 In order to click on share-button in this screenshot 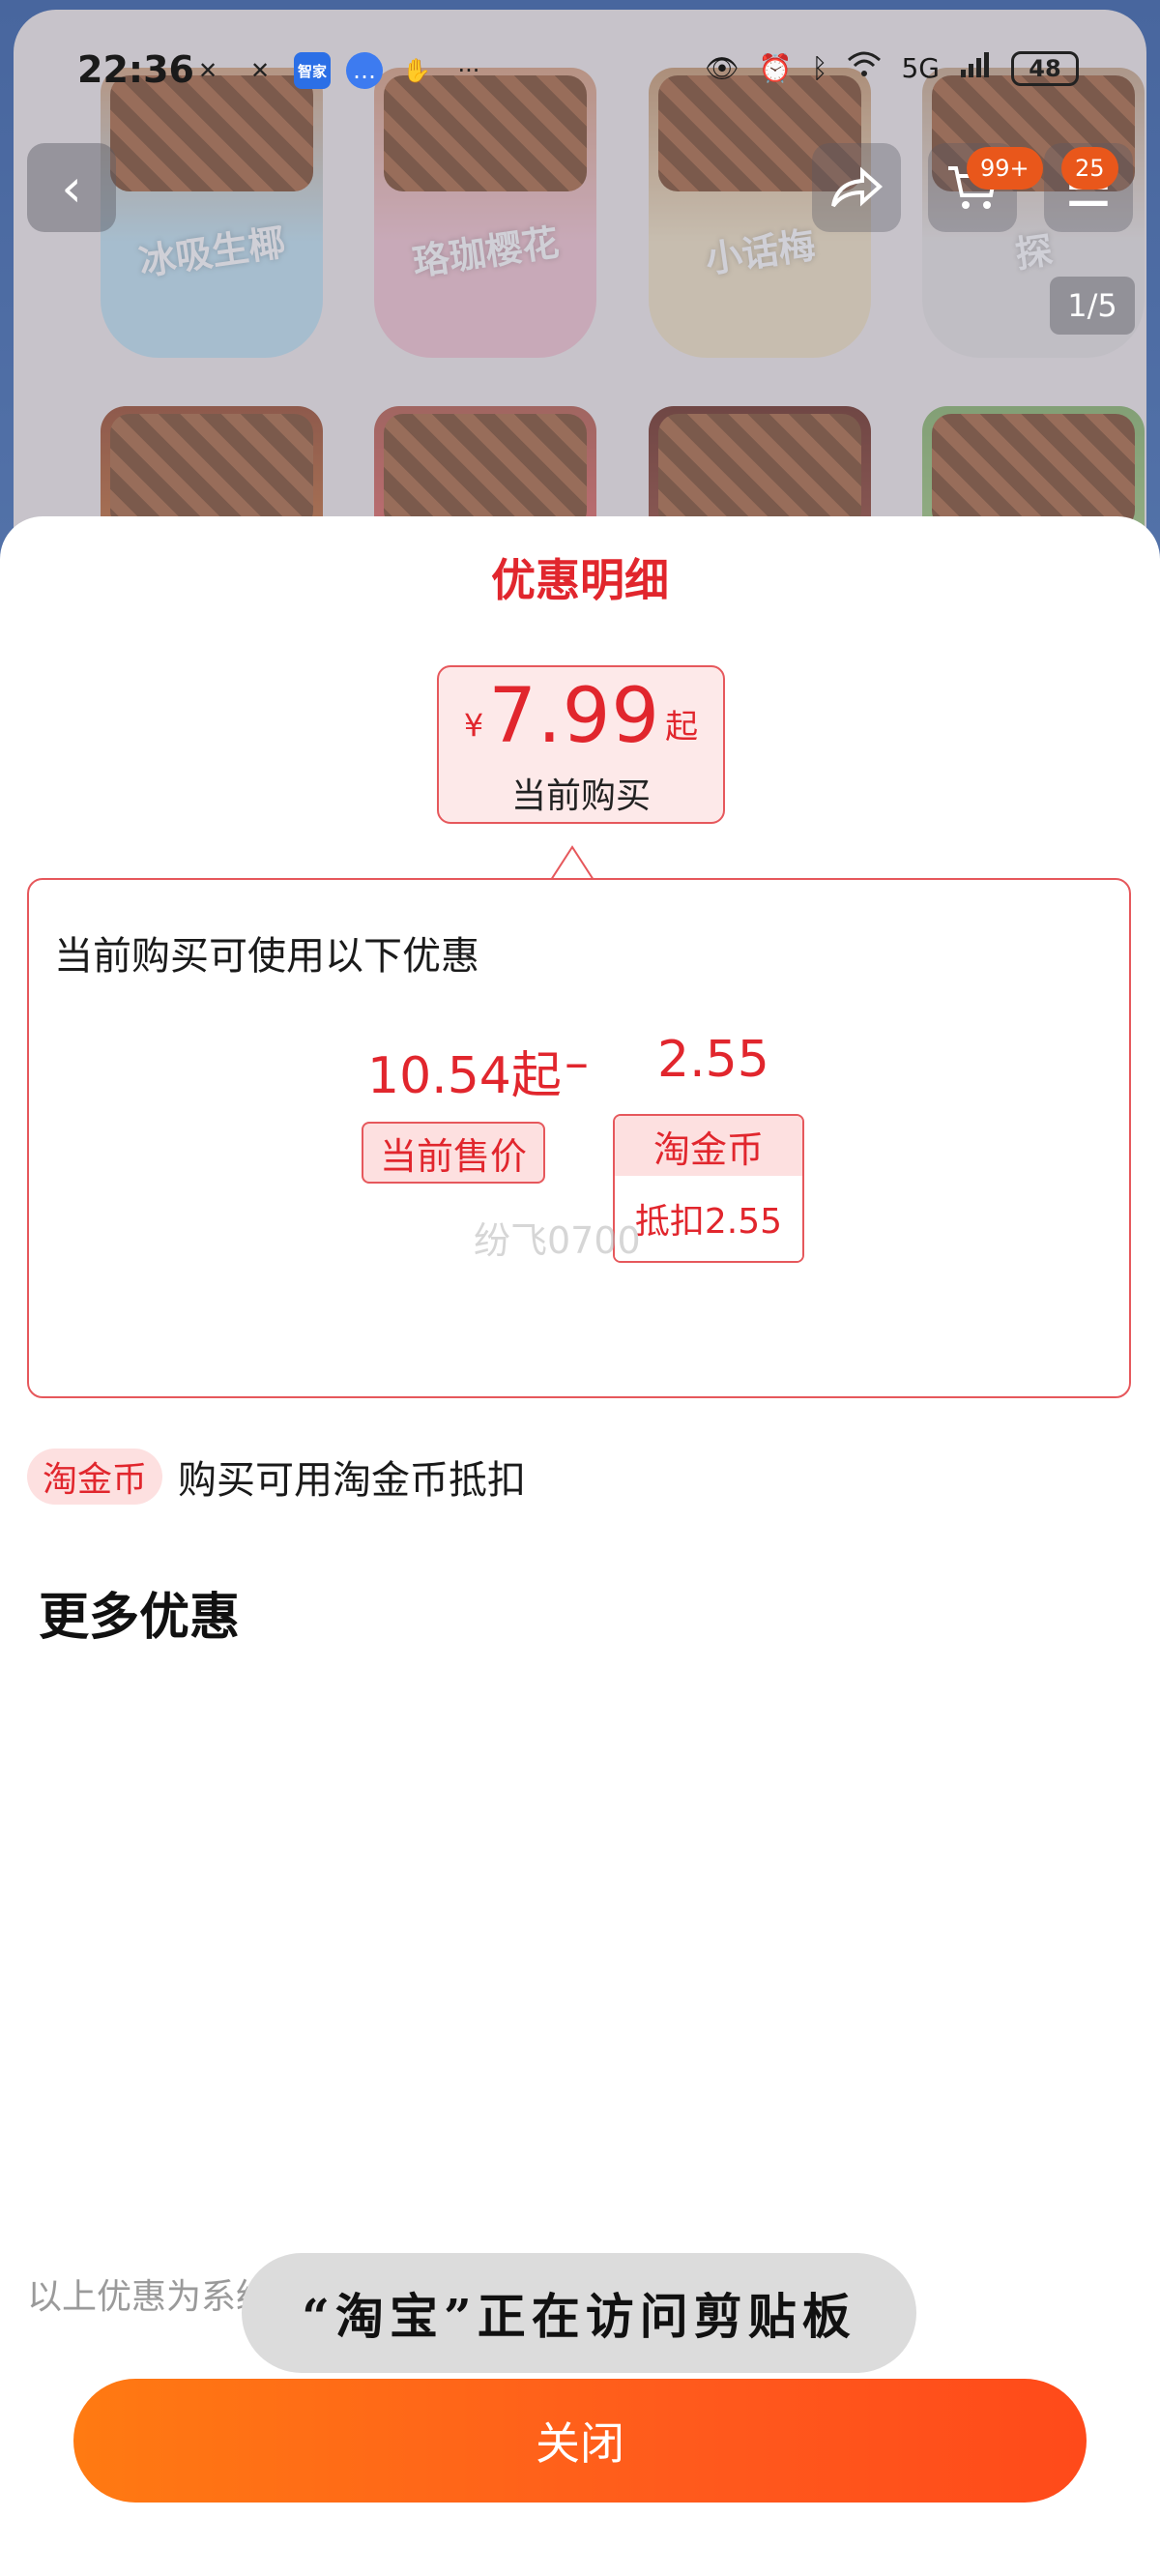, I will do `click(856, 187)`.